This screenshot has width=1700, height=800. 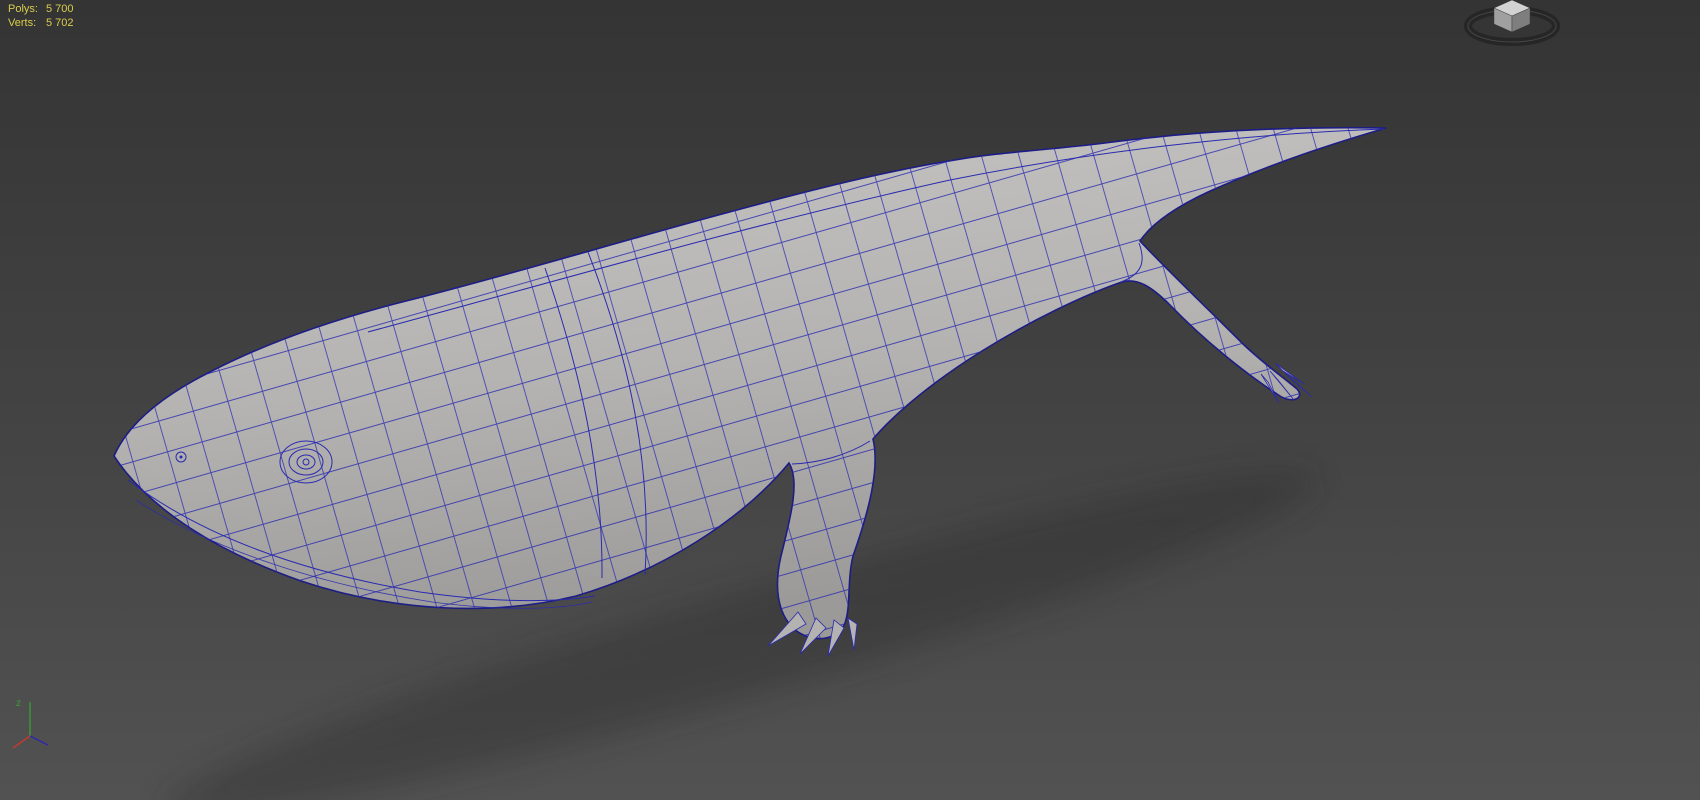 What do you see at coordinates (30, 723) in the screenshot?
I see `world-axis-icon: z` at bounding box center [30, 723].